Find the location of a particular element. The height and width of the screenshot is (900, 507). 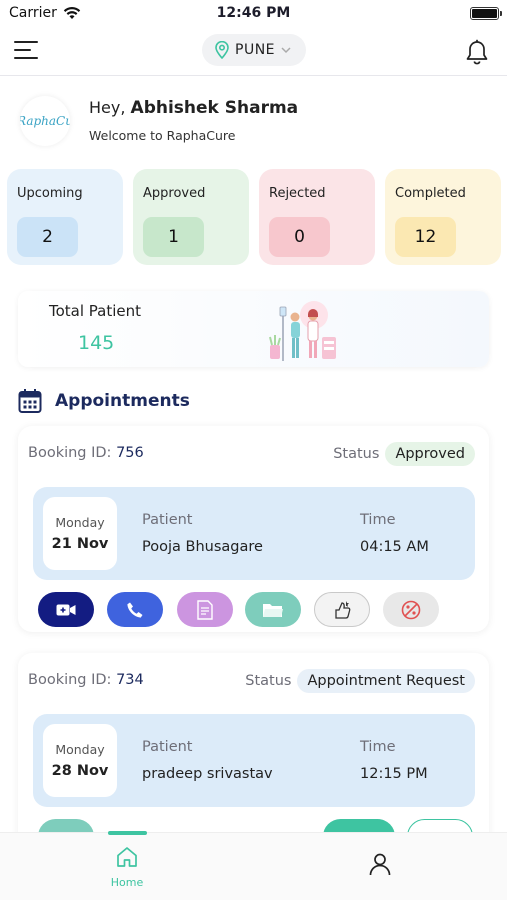

stat-card-upcoming: Upcoming 2 is located at coordinates (65, 217).